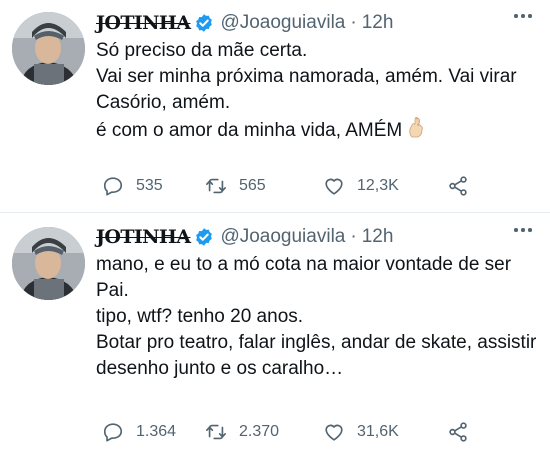  Describe the element at coordinates (416, 127) in the screenshot. I see `crossed-fingers-emoji` at that location.